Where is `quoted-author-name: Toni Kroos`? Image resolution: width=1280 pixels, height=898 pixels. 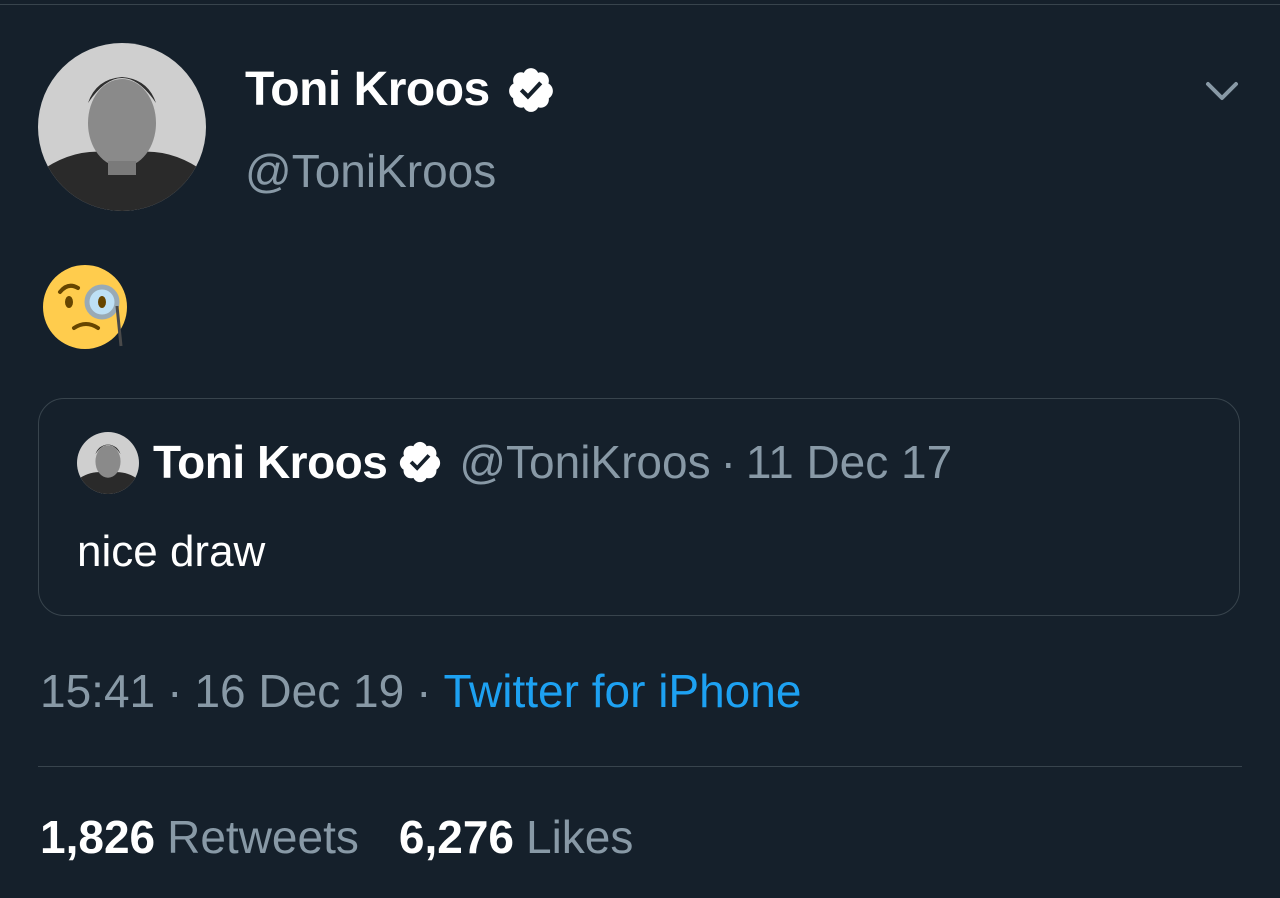 quoted-author-name: Toni Kroos is located at coordinates (270, 462).